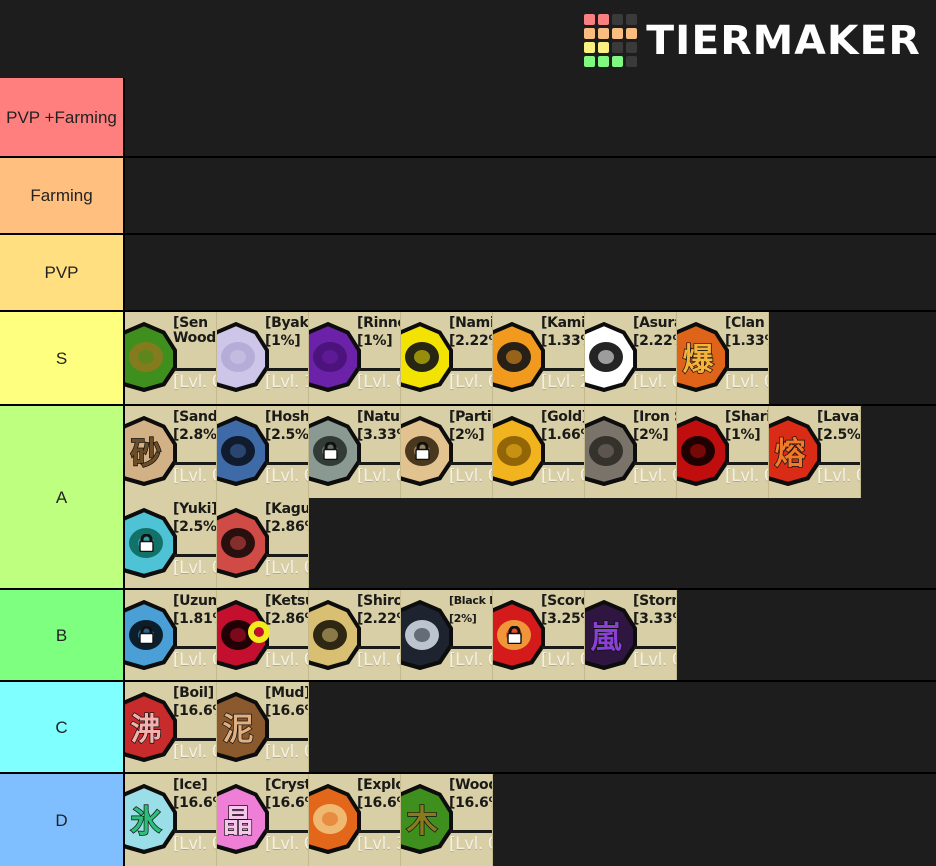 The width and height of the screenshot is (936, 866). What do you see at coordinates (607, 638) in the screenshot?
I see `svg-text: 嵐` at bounding box center [607, 638].